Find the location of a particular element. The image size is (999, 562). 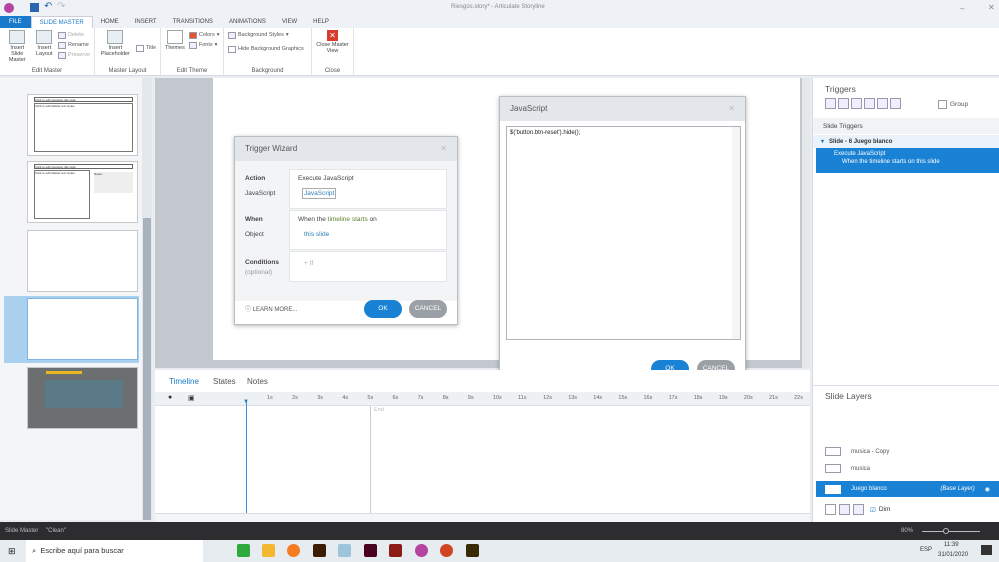

file-explorer-icon is located at coordinates (268, 550).